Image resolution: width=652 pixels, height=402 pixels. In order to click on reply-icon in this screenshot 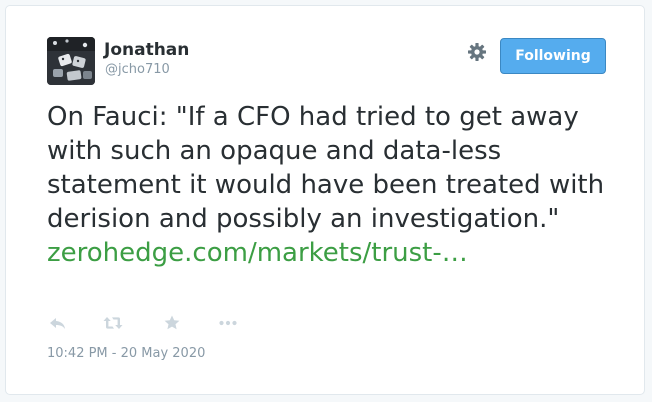, I will do `click(58, 323)`.